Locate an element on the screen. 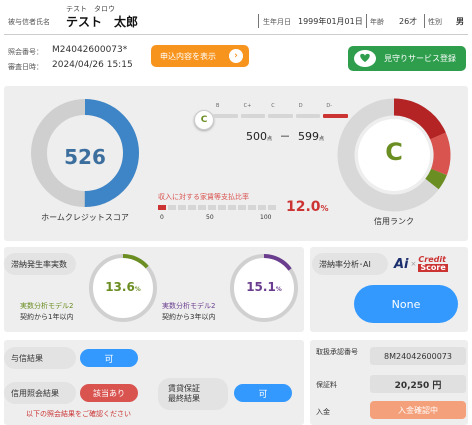 The image size is (472, 425). delinquency-1y-value: 13.6% is located at coordinates (123, 287).